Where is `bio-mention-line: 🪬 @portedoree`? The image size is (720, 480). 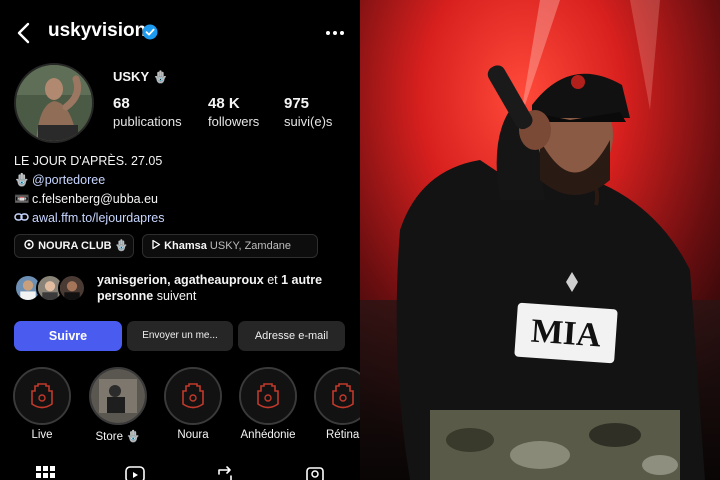 bio-mention-line: 🪬 @portedoree is located at coordinates (184, 180).